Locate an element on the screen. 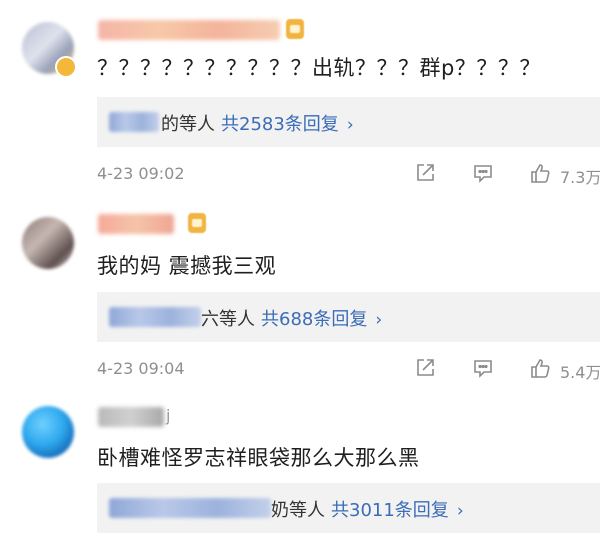 The height and width of the screenshot is (537, 600). reply-suffix: 奶等人 is located at coordinates (298, 510).